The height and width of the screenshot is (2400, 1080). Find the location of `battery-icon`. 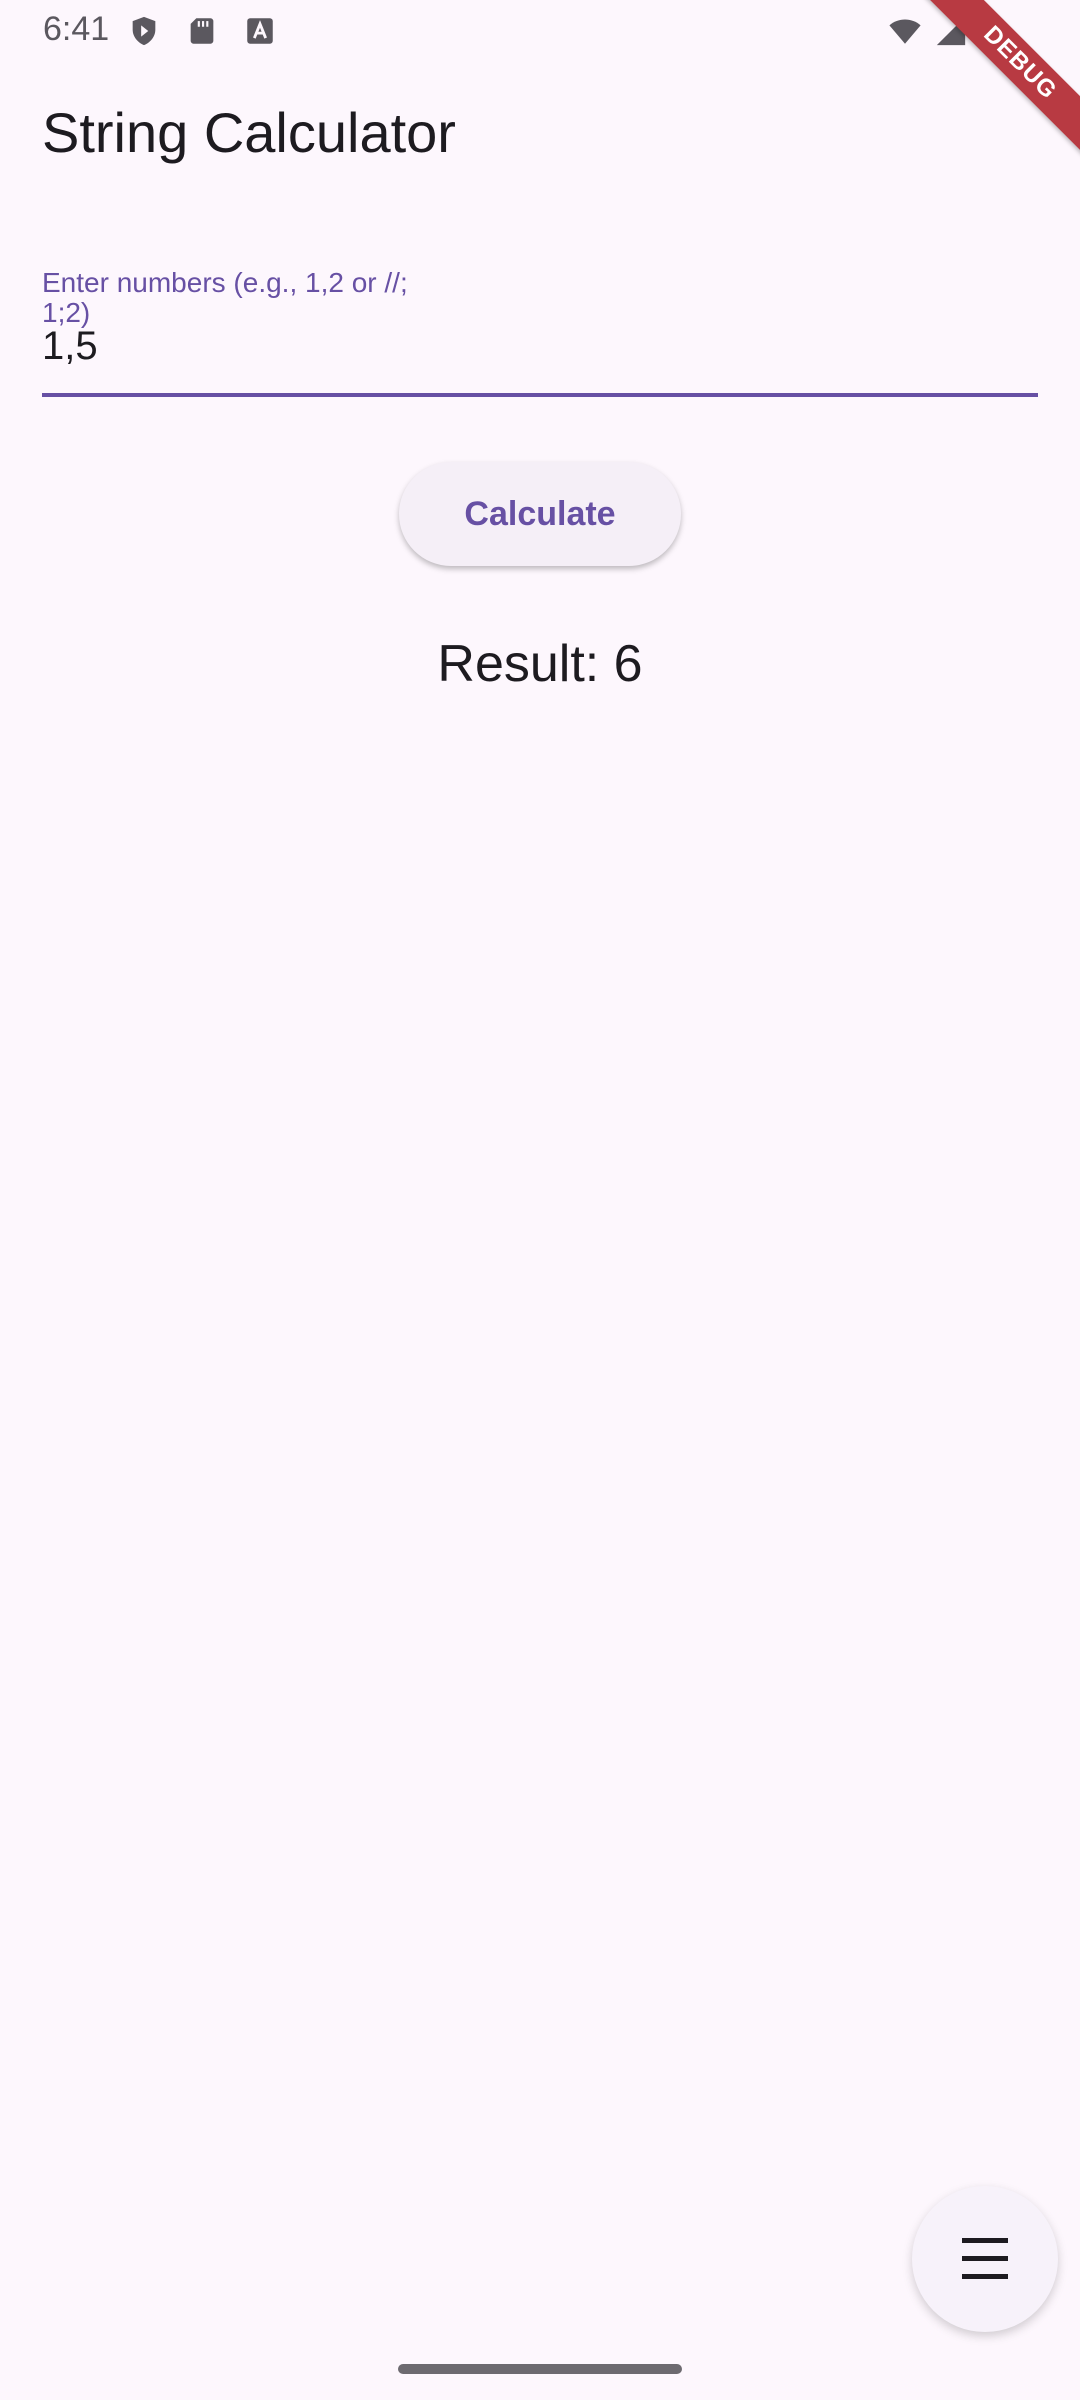

battery-icon is located at coordinates (995, 31).